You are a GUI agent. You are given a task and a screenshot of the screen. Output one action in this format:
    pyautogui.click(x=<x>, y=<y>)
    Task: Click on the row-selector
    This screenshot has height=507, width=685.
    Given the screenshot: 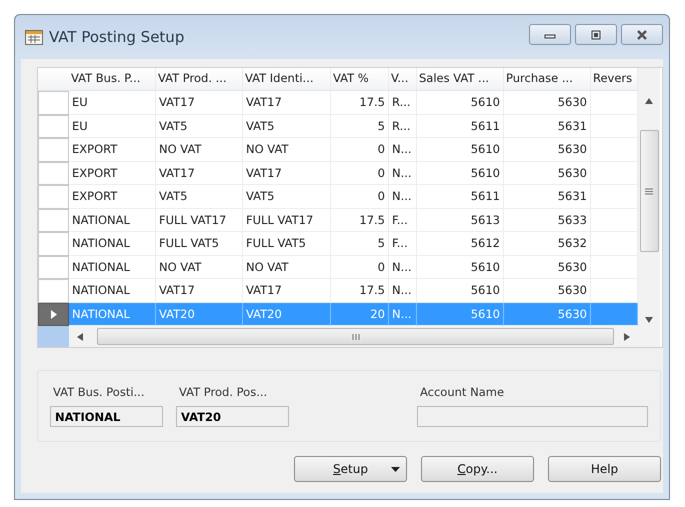 What is the action you would take?
    pyautogui.click(x=53, y=314)
    